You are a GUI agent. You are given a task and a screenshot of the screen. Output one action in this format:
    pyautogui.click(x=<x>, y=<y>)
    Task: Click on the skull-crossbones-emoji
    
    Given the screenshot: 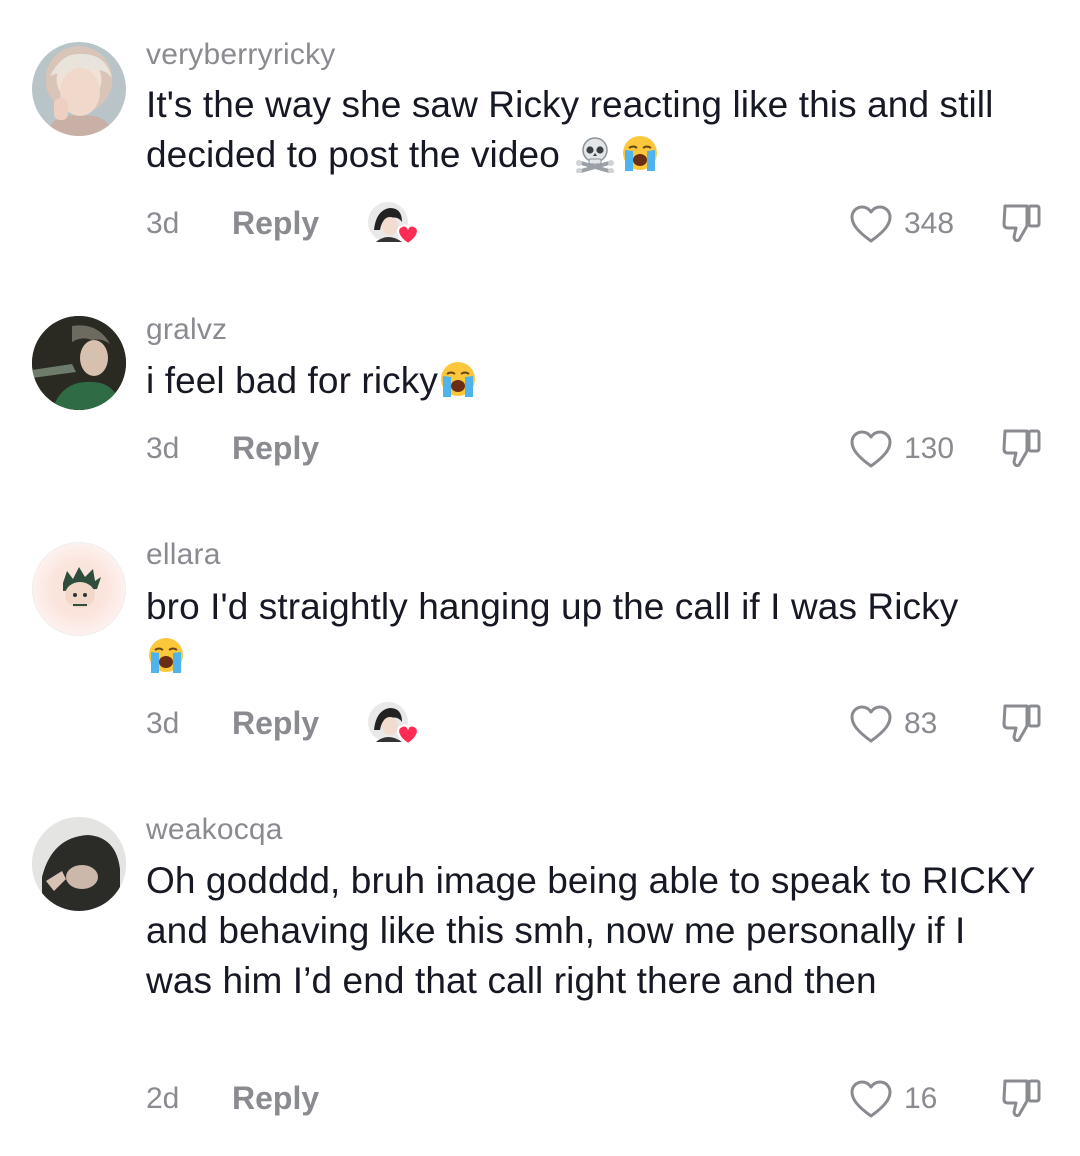 What is the action you would take?
    pyautogui.click(x=595, y=155)
    